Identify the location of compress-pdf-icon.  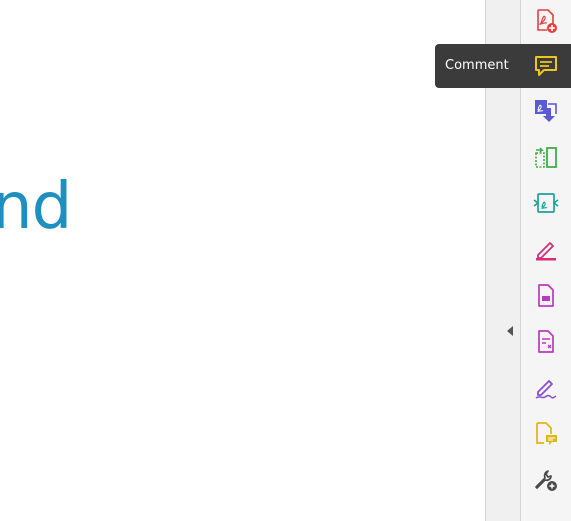
(546, 203).